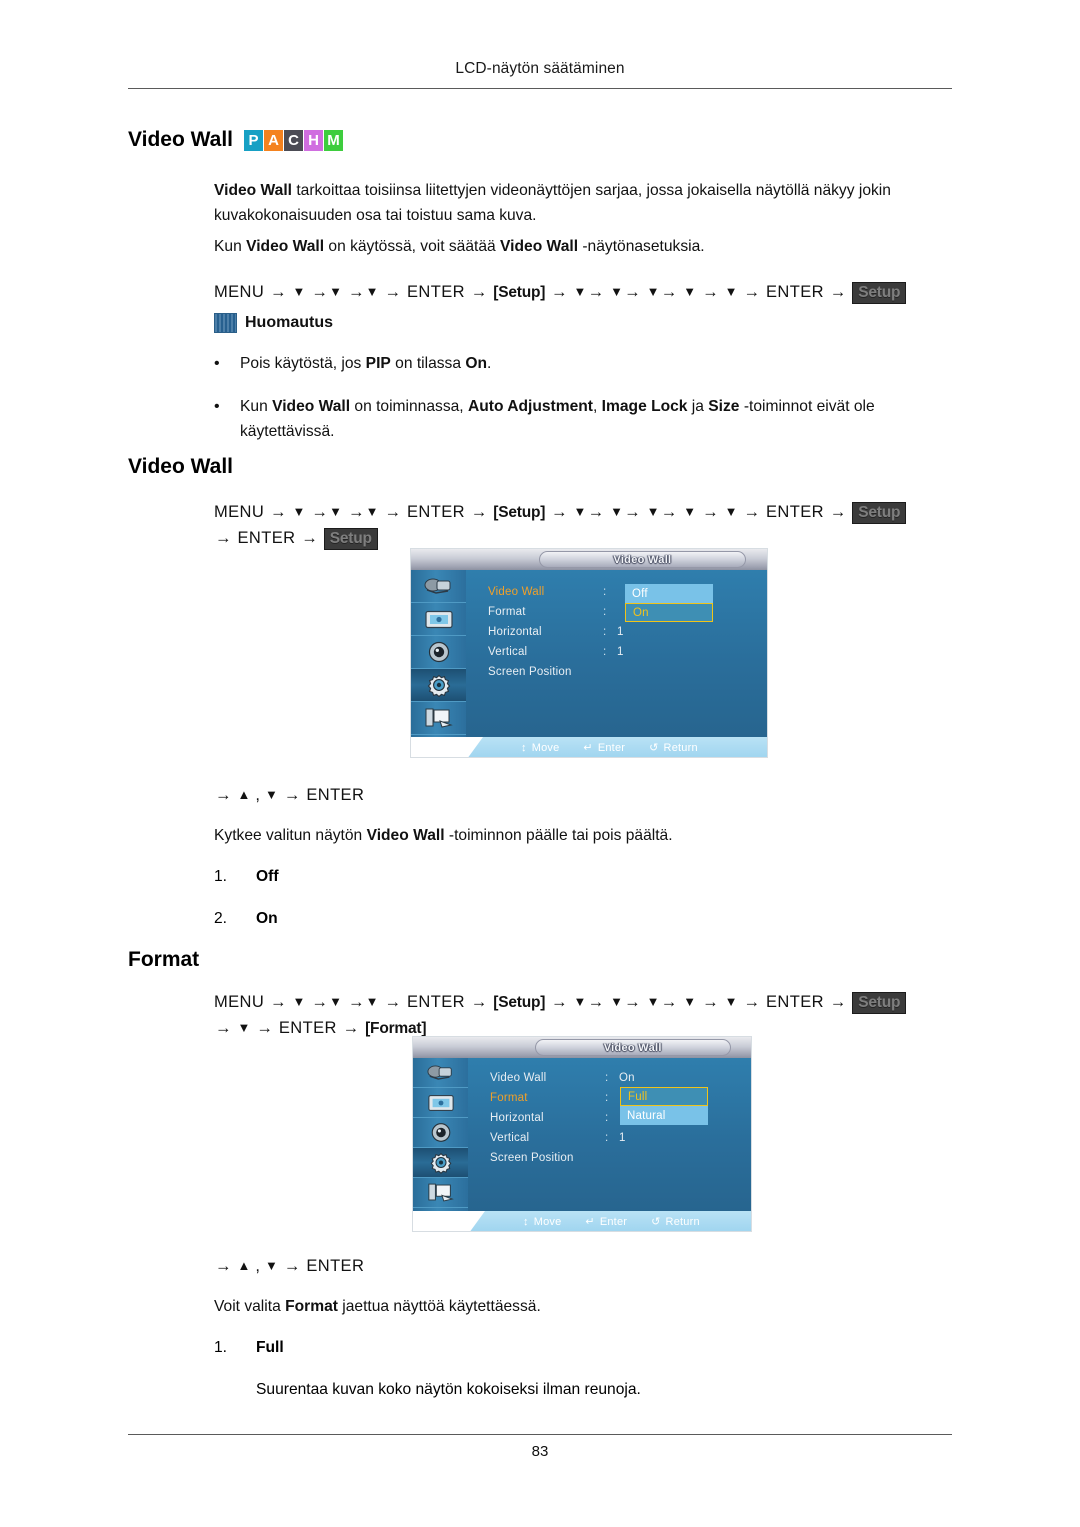 The height and width of the screenshot is (1527, 1080). What do you see at coordinates (609, 1078) in the screenshot?
I see `osd2-row-video-wall: Video Wall : On` at bounding box center [609, 1078].